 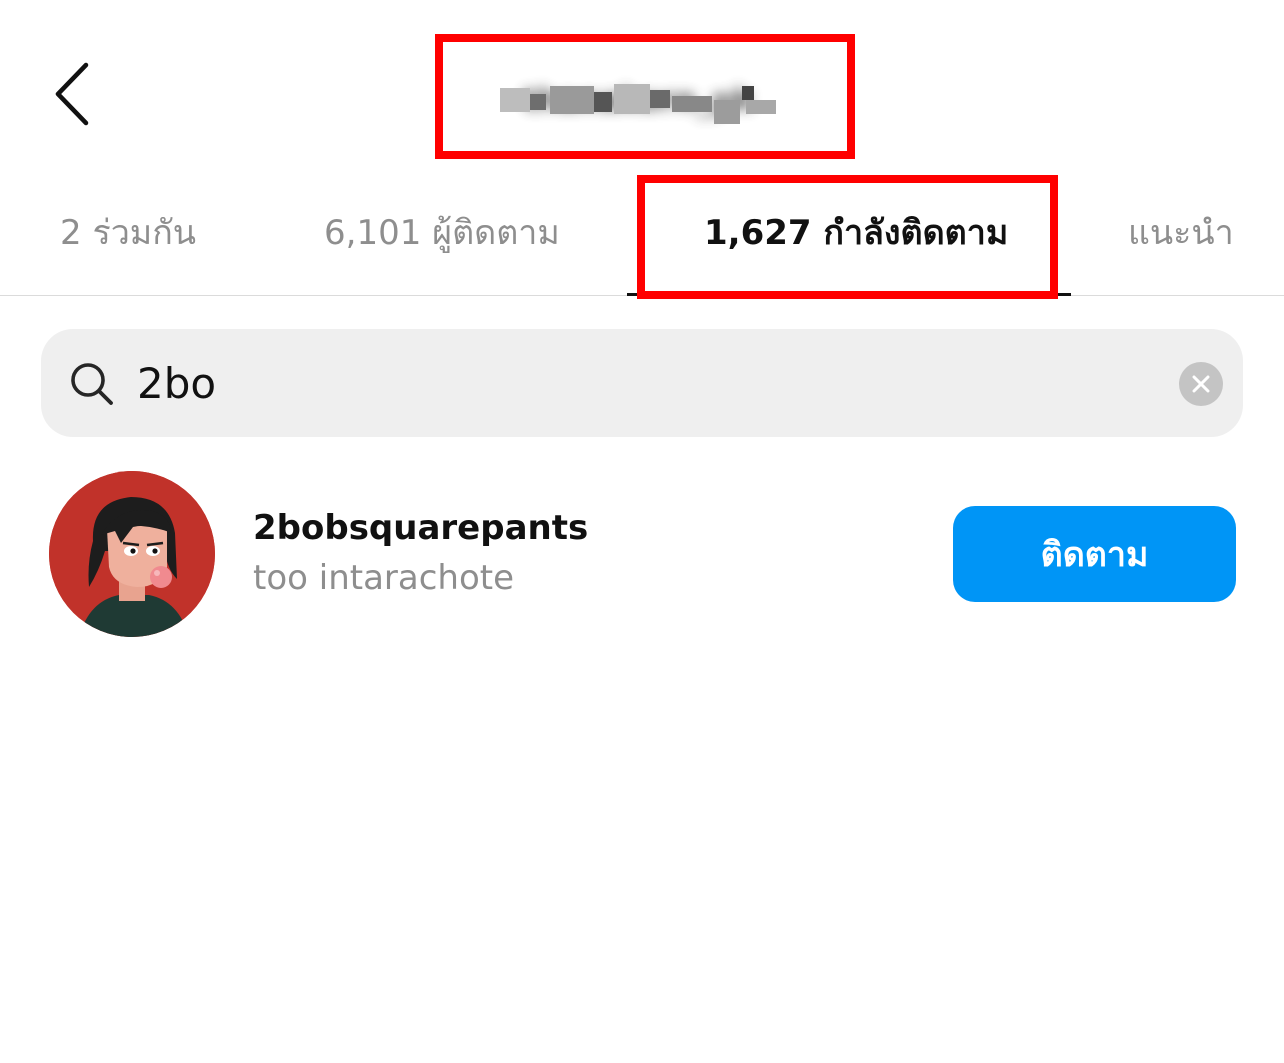 I want to click on tab-followers-label: 6,101 ผู้ติดตาม, so click(x=442, y=233).